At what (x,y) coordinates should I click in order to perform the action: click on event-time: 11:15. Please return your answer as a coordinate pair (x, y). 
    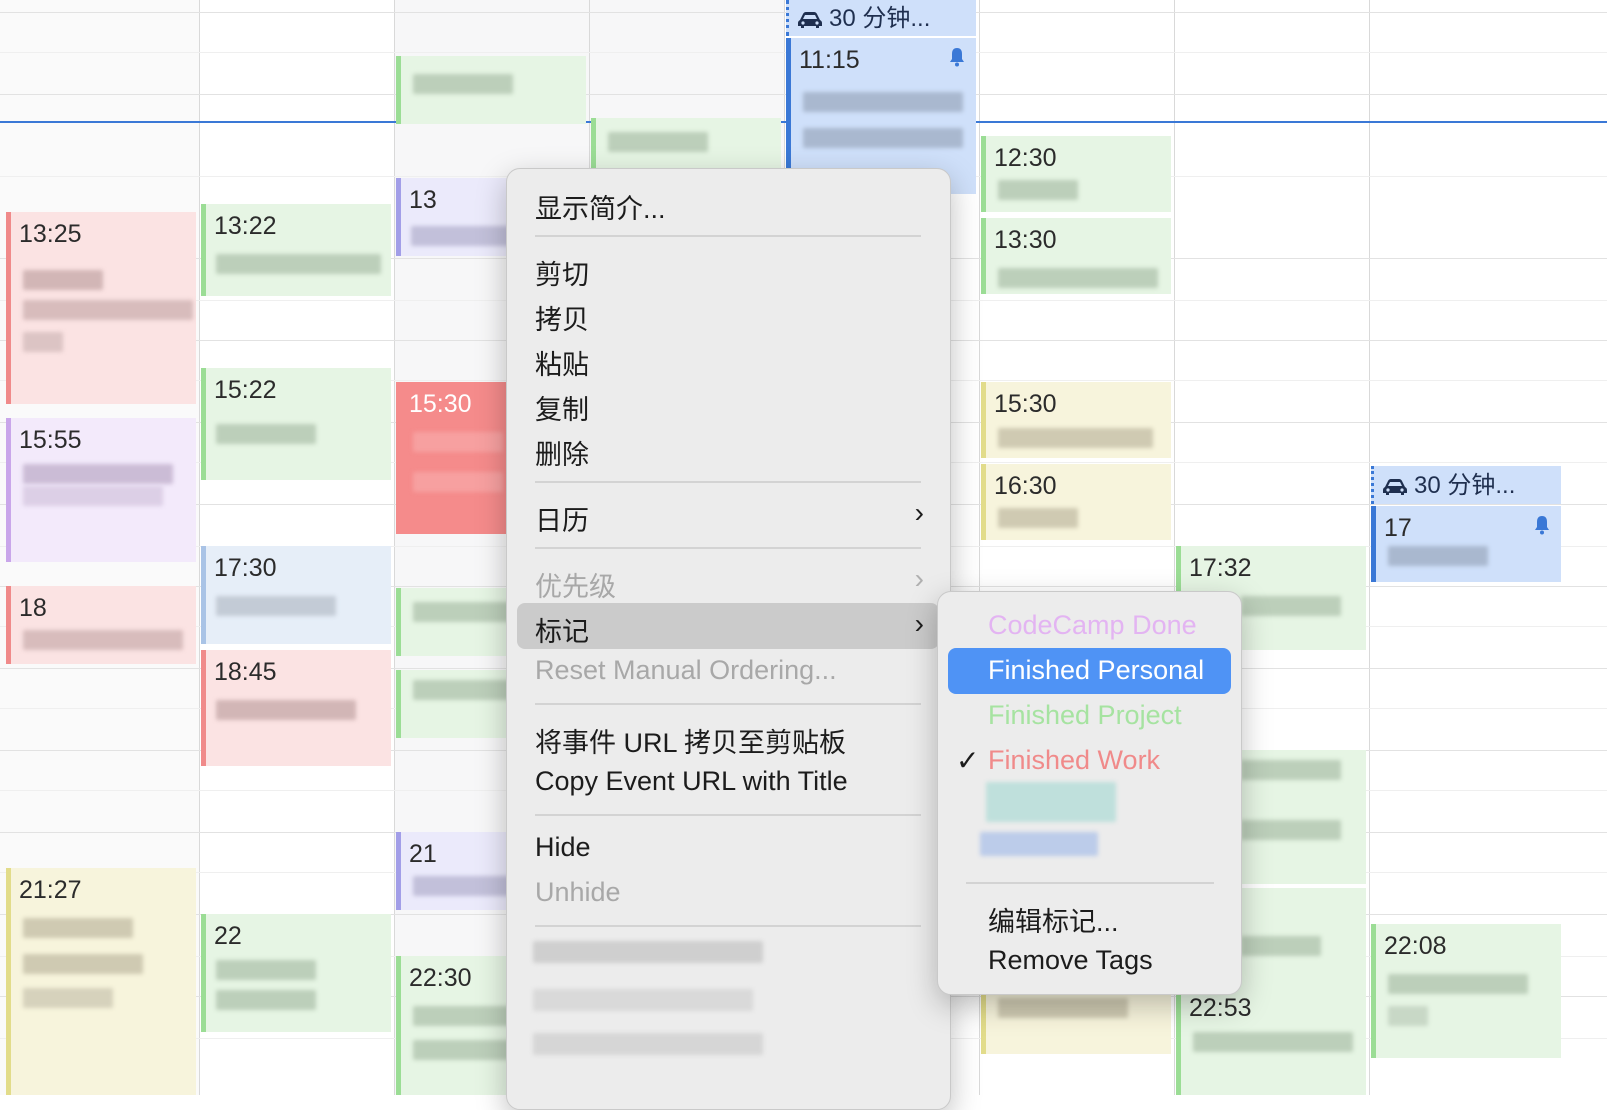
    Looking at the image, I should click on (829, 60).